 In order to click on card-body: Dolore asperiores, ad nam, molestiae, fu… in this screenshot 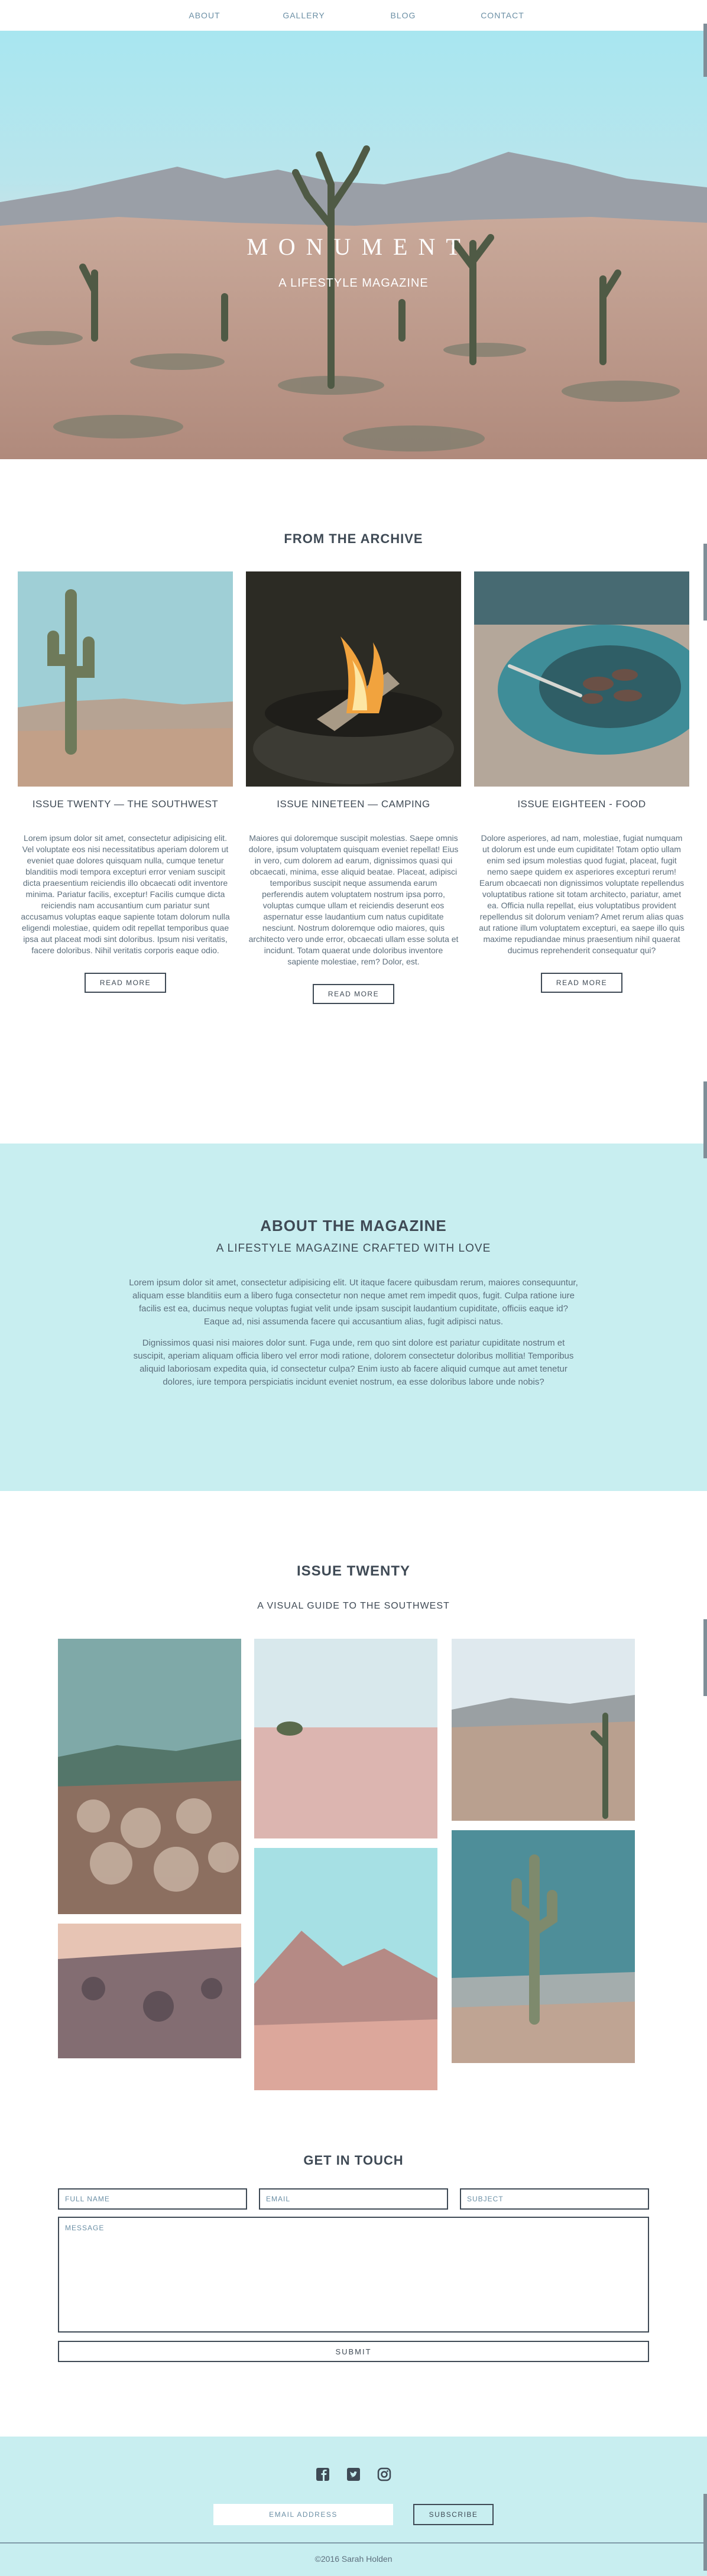, I will do `click(582, 894)`.